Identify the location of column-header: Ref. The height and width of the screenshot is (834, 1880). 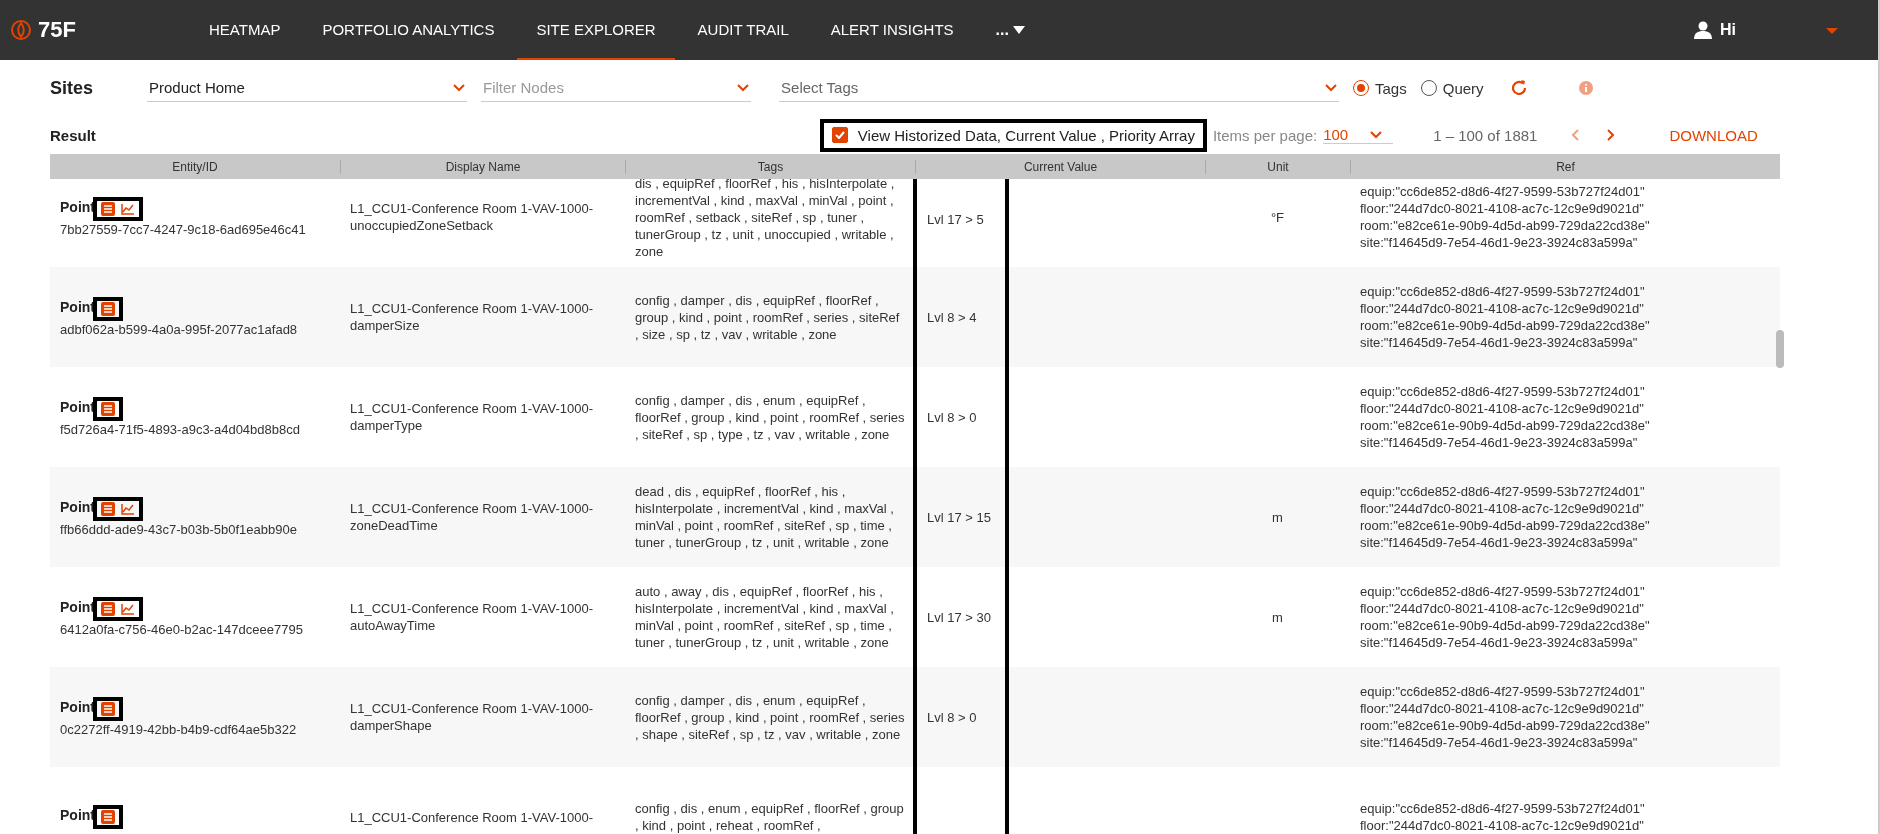
(1565, 166).